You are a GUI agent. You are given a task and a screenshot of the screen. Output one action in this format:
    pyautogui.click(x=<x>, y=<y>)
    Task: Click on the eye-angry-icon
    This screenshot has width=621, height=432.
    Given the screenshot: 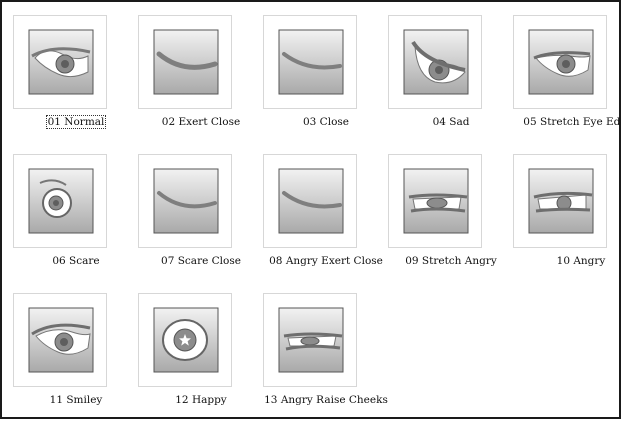 What is the action you would take?
    pyautogui.click(x=561, y=201)
    